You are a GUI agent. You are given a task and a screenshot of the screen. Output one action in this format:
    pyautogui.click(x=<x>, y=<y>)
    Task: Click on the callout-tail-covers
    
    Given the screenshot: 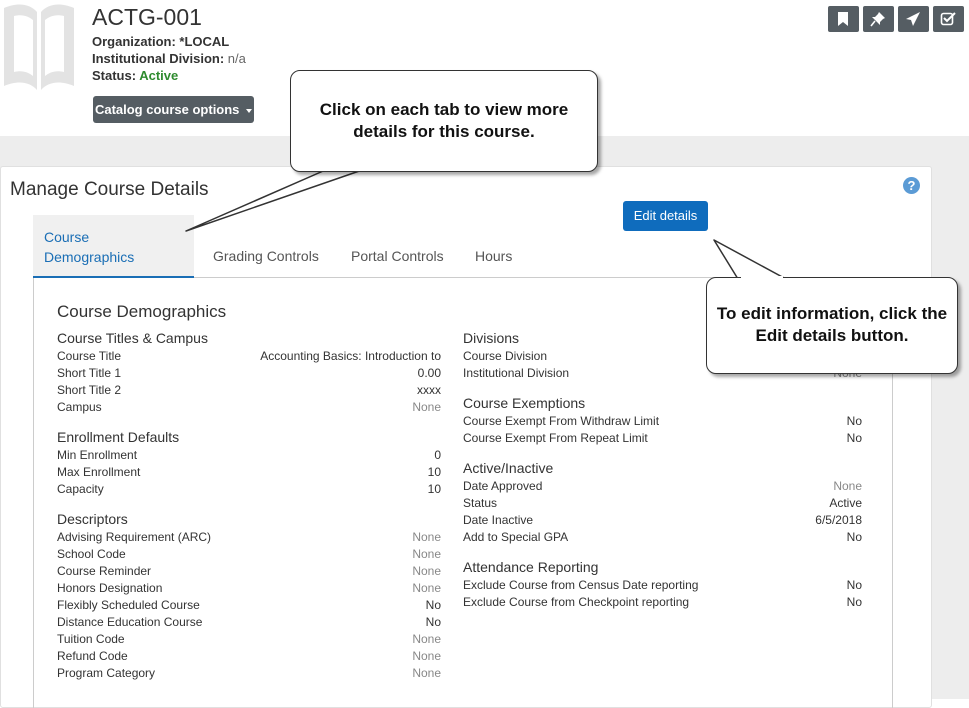 What is the action you would take?
    pyautogui.click(x=558, y=223)
    